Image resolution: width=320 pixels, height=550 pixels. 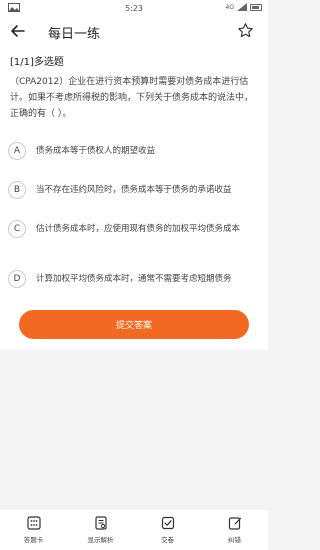 I want to click on tab-label: 交卷, so click(x=167, y=540).